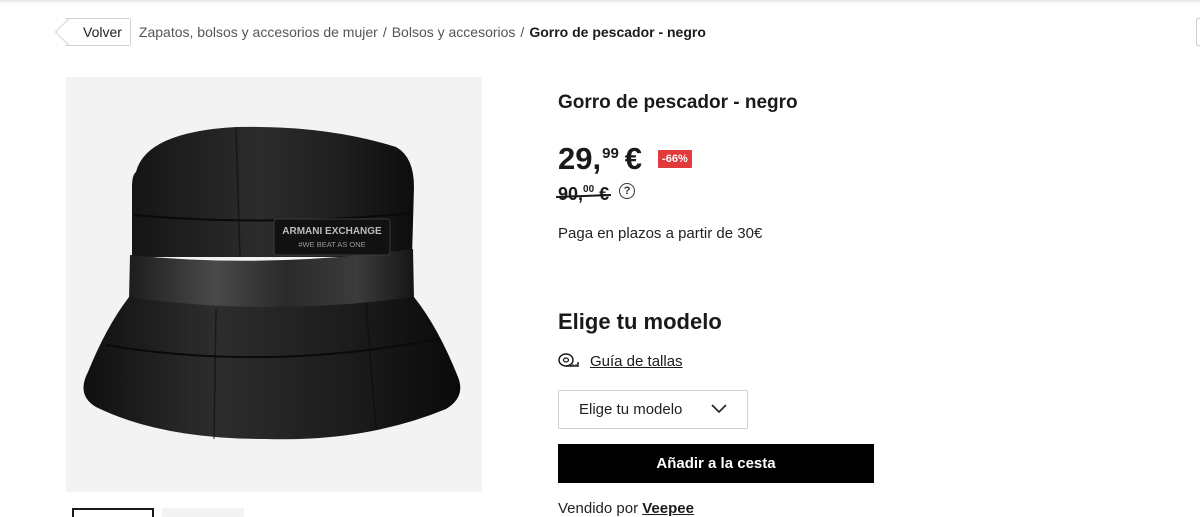  I want to click on discount-badge: -66%, so click(675, 159).